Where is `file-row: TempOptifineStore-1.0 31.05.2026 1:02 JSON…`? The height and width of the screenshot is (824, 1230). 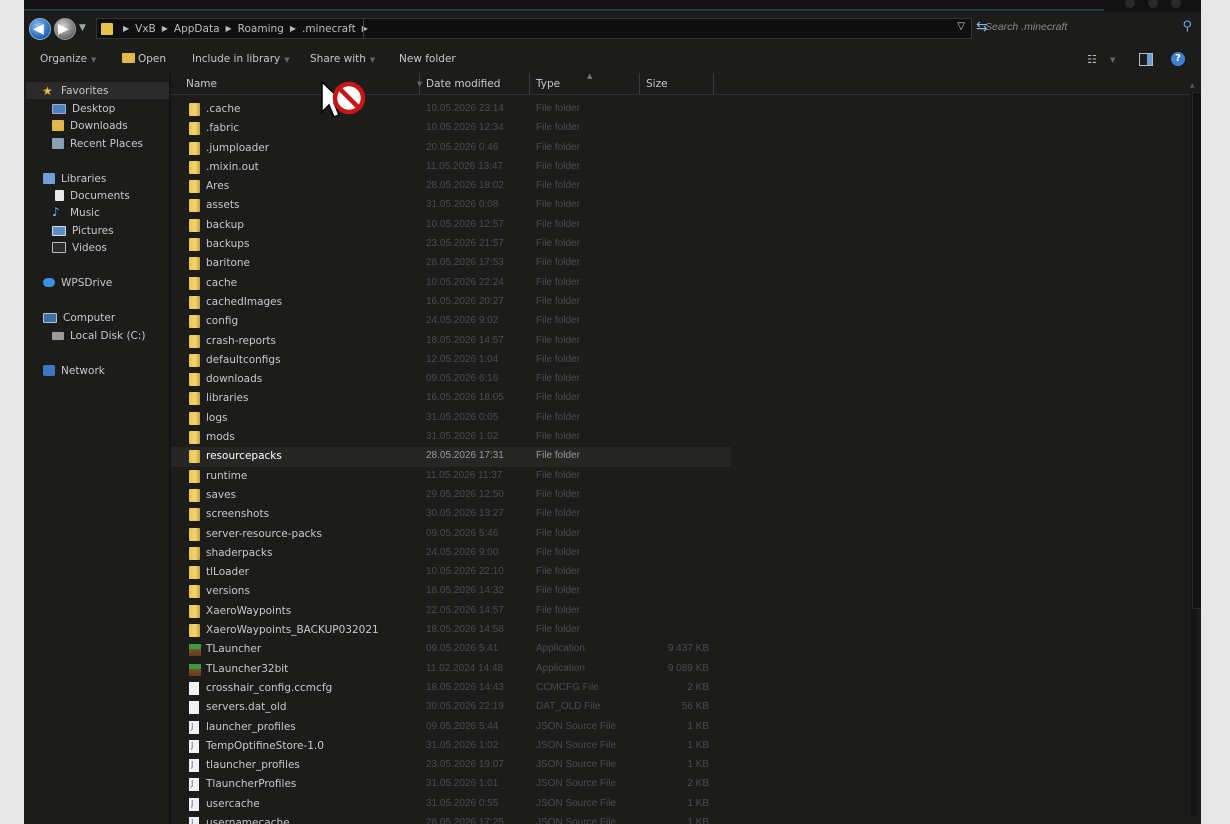
file-row: TempOptifineStore-1.0 31.05.2026 1:02 JSON… is located at coordinates (451, 746).